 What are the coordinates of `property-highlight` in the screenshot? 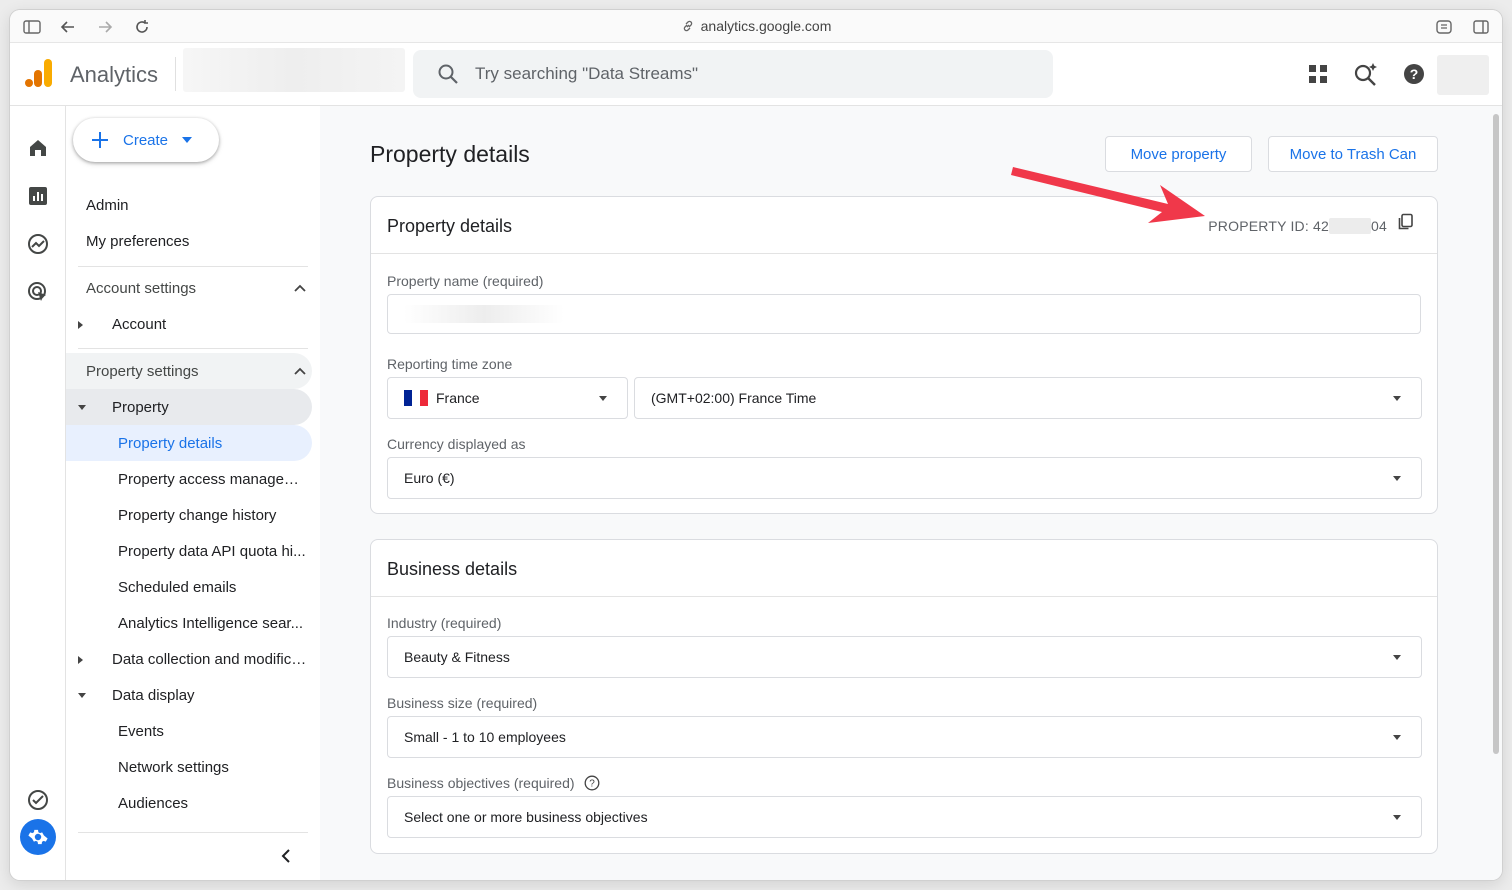 It's located at (189, 407).